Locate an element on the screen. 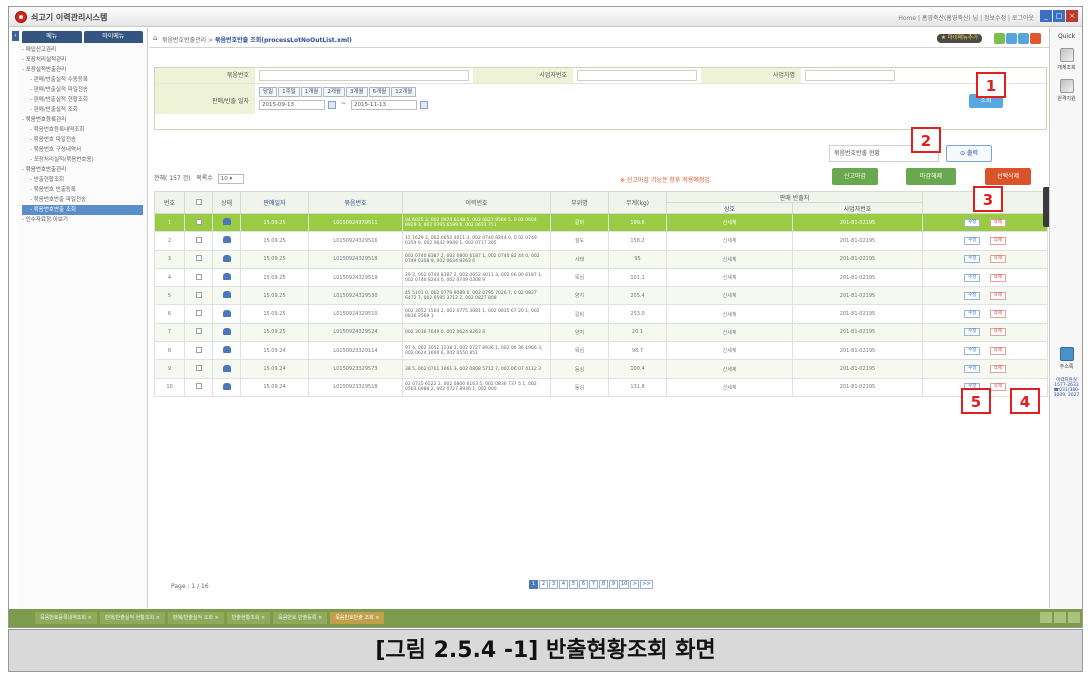 This screenshot has height=674, width=1090. close-tab-icon is located at coordinates (1035, 38).